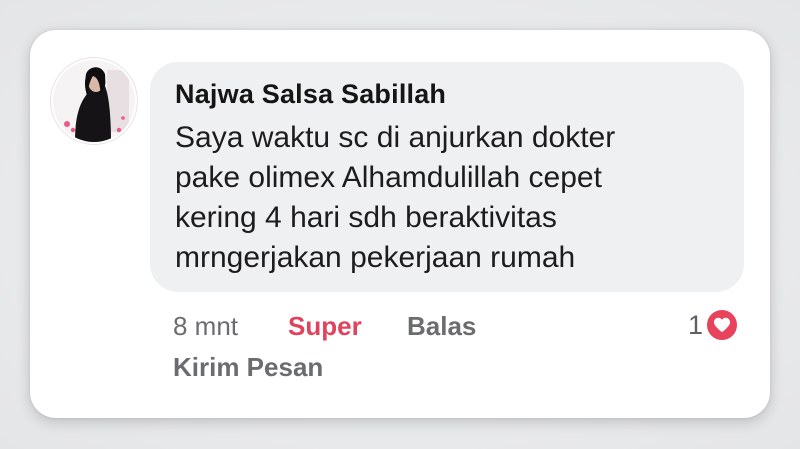  Describe the element at coordinates (441, 326) in the screenshot. I see `reply-button: Balas` at that location.